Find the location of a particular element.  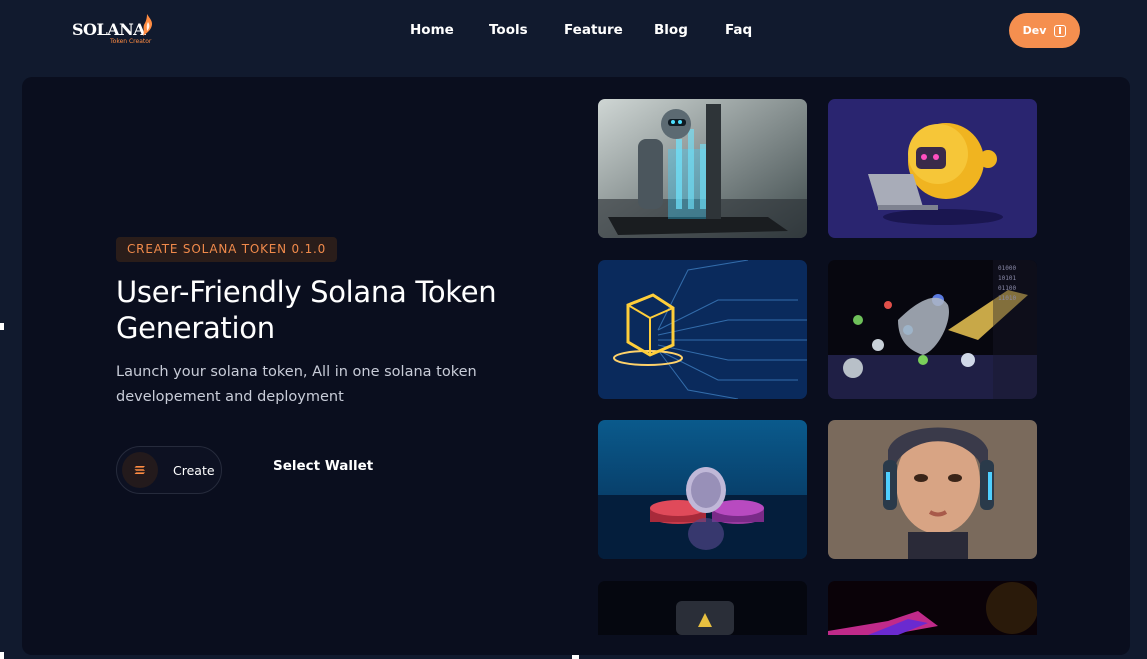

nav-home: Home is located at coordinates (432, 30).